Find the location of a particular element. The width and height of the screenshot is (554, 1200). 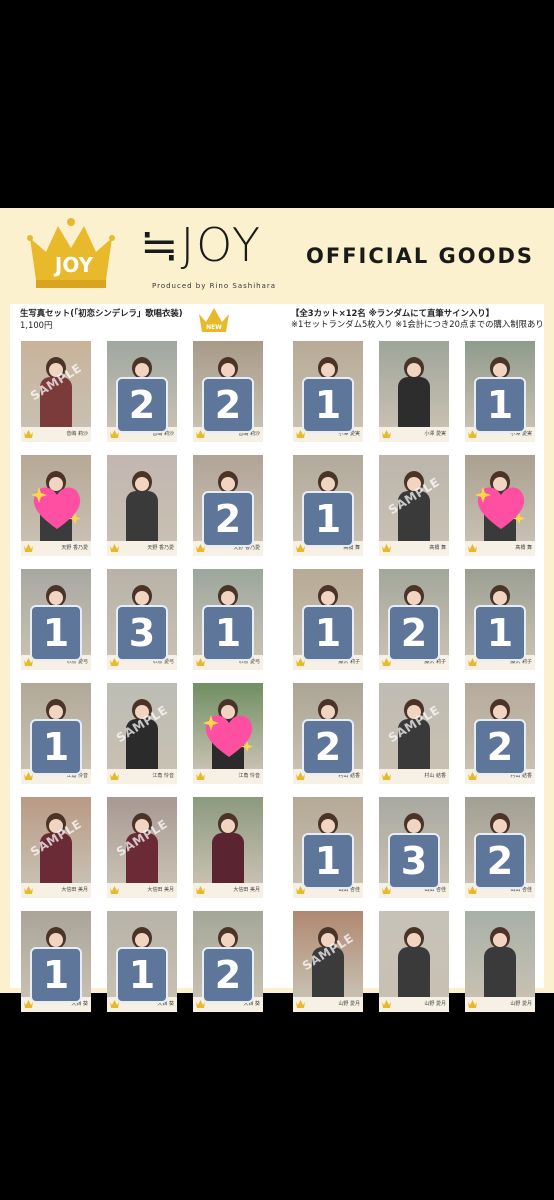

photo-card: 藤沢 莉子 1 is located at coordinates (328, 619).